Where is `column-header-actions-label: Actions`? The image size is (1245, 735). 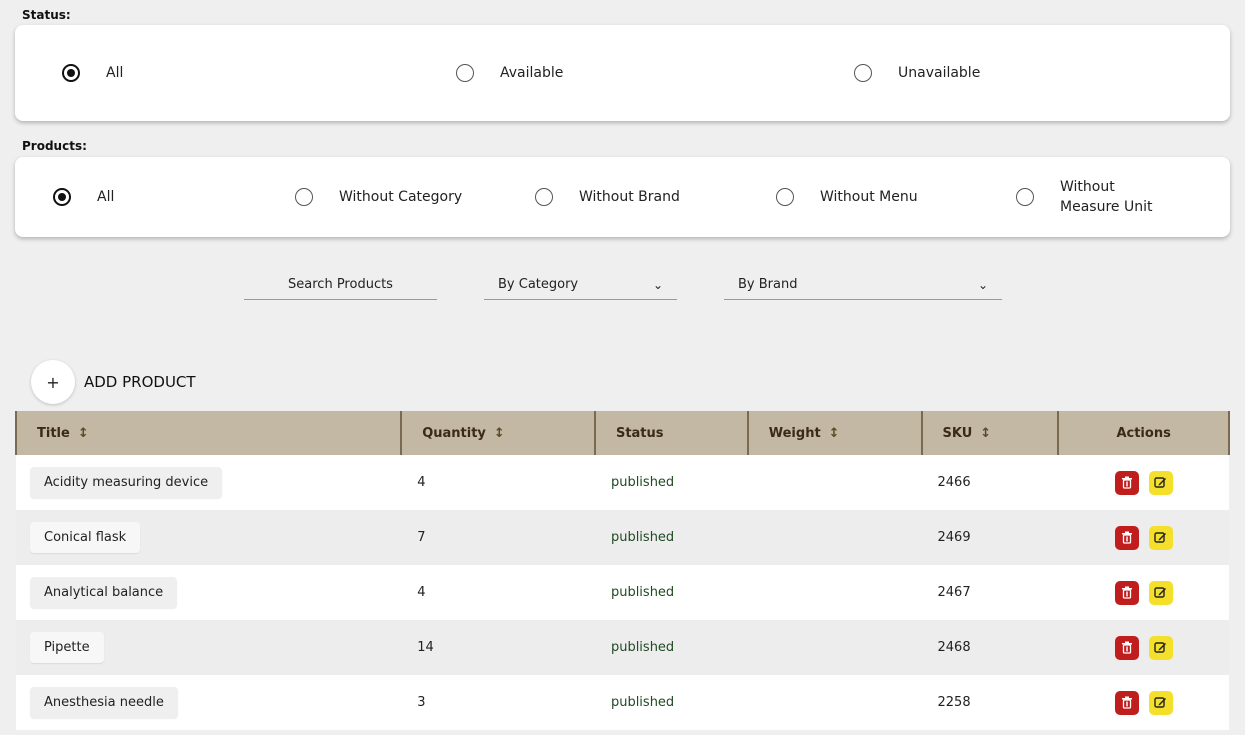
column-header-actions-label: Actions is located at coordinates (1143, 433).